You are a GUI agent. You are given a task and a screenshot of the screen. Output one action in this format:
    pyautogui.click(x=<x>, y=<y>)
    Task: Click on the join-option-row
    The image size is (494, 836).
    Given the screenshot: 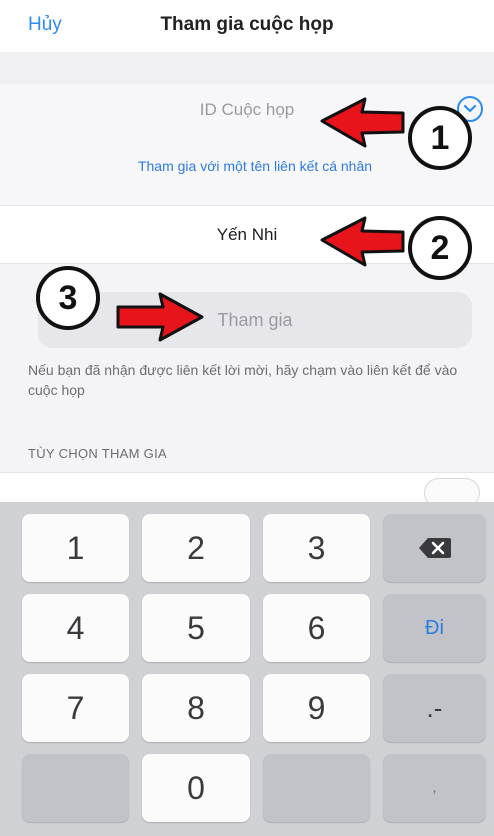 What is the action you would take?
    pyautogui.click(x=247, y=487)
    